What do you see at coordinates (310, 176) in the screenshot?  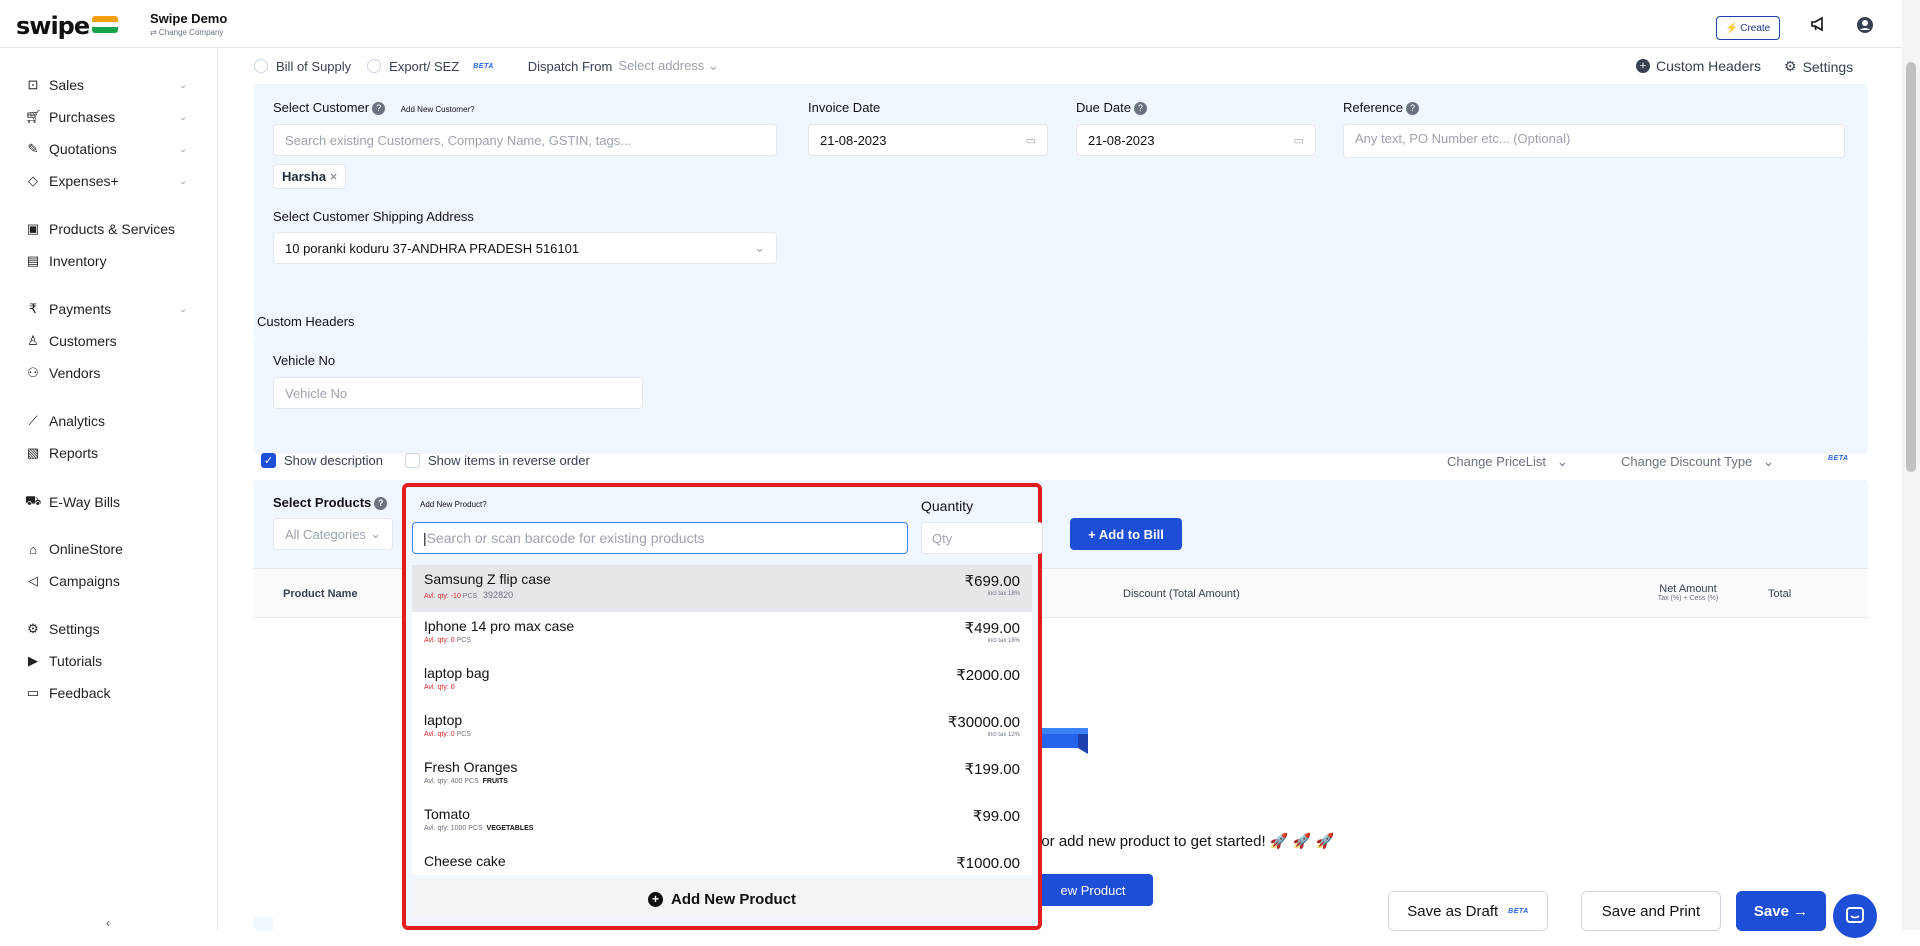 I see `selected-customer-tag: Harsha ×` at bounding box center [310, 176].